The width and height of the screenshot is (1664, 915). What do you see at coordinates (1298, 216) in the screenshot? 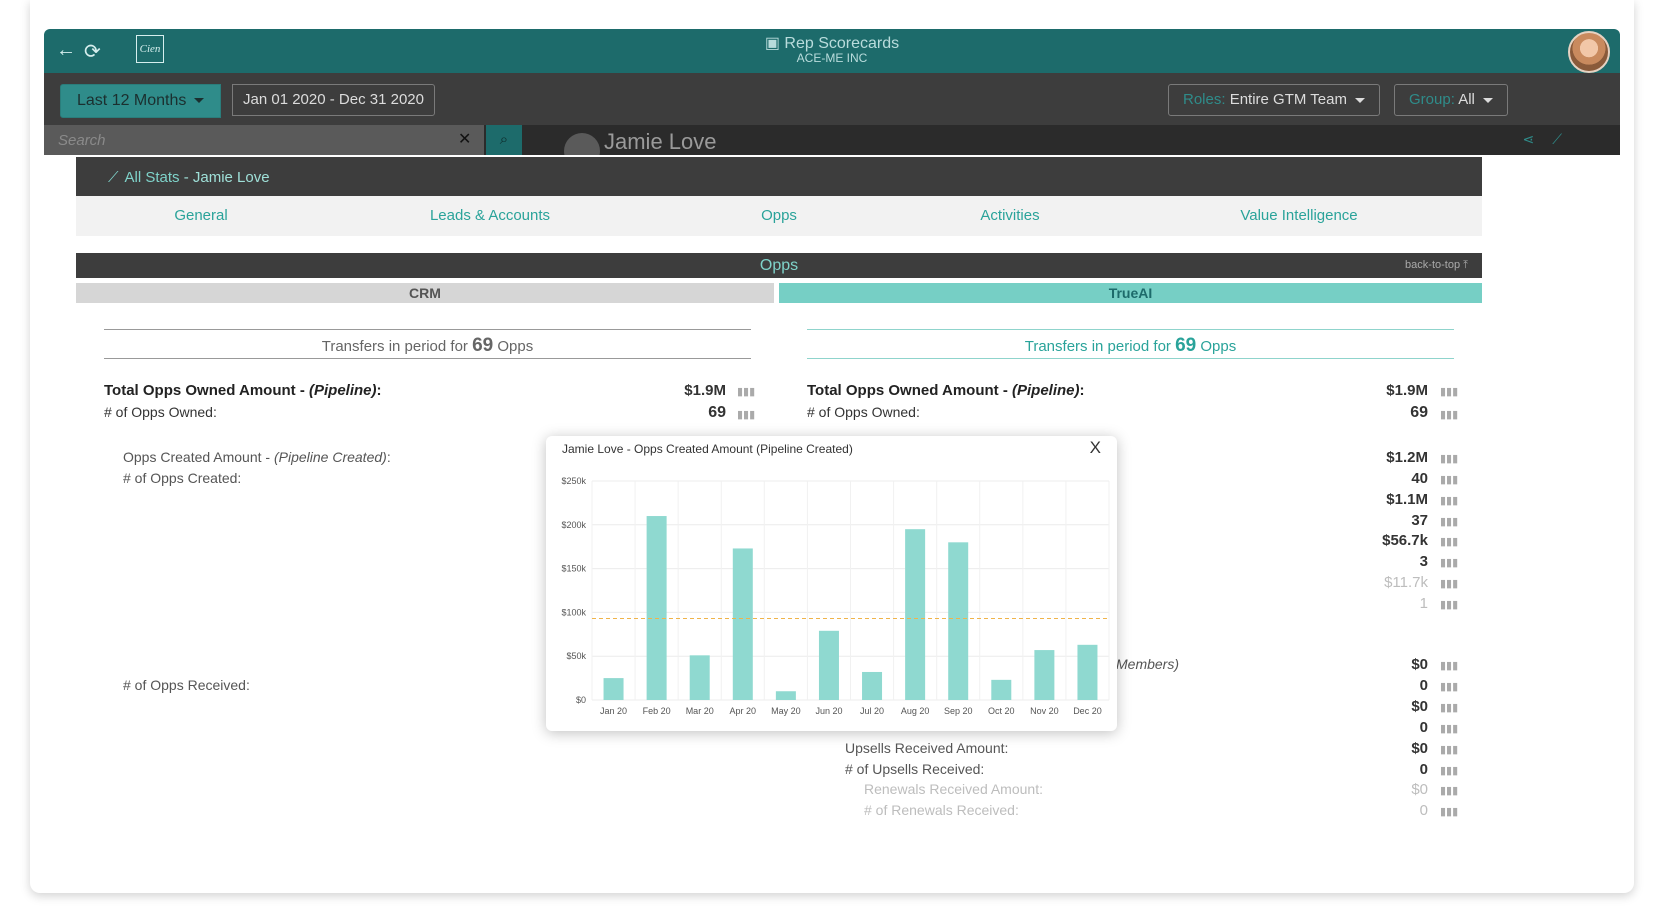
I see `tab-value-intelligence: Value Intelligence` at bounding box center [1298, 216].